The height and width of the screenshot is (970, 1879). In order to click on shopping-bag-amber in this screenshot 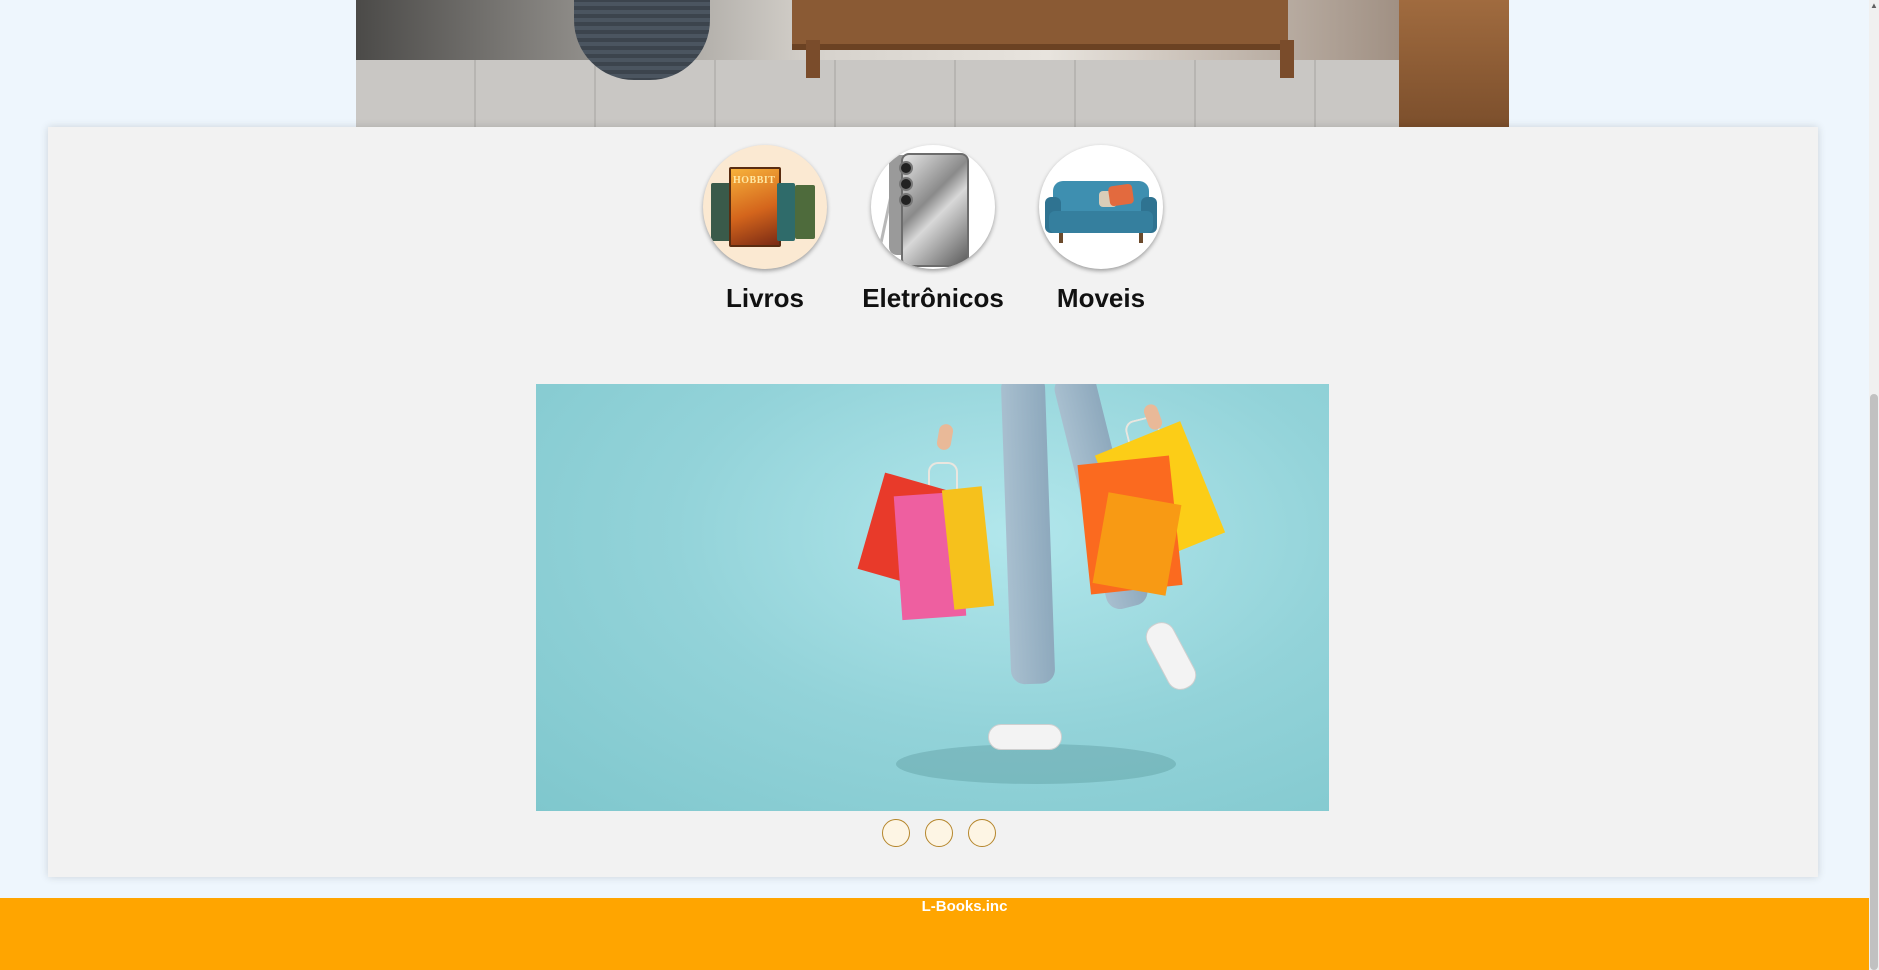, I will do `click(1137, 544)`.